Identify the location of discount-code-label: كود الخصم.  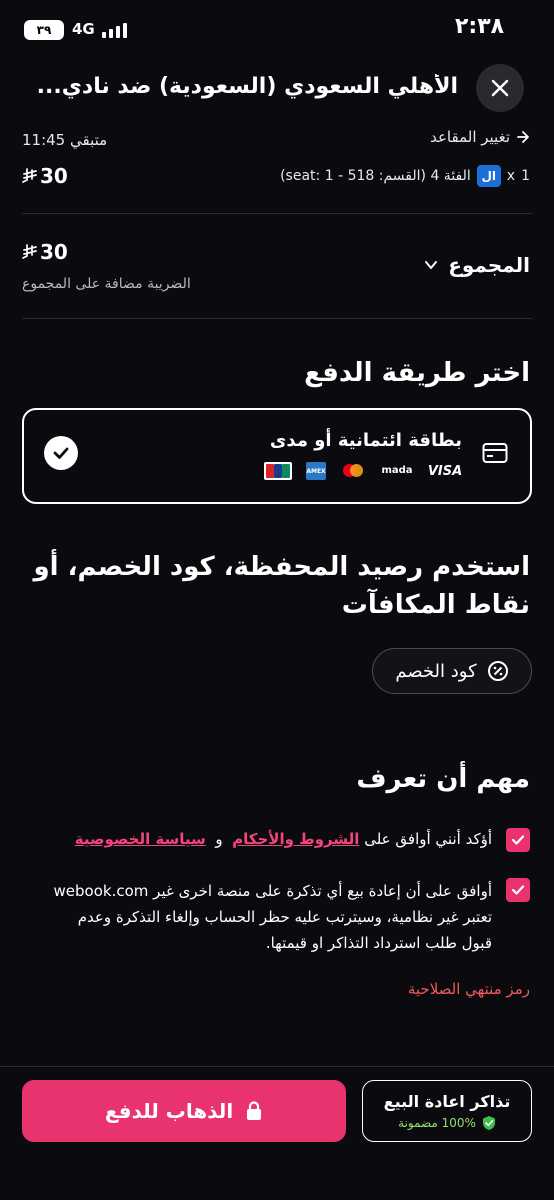
(436, 671).